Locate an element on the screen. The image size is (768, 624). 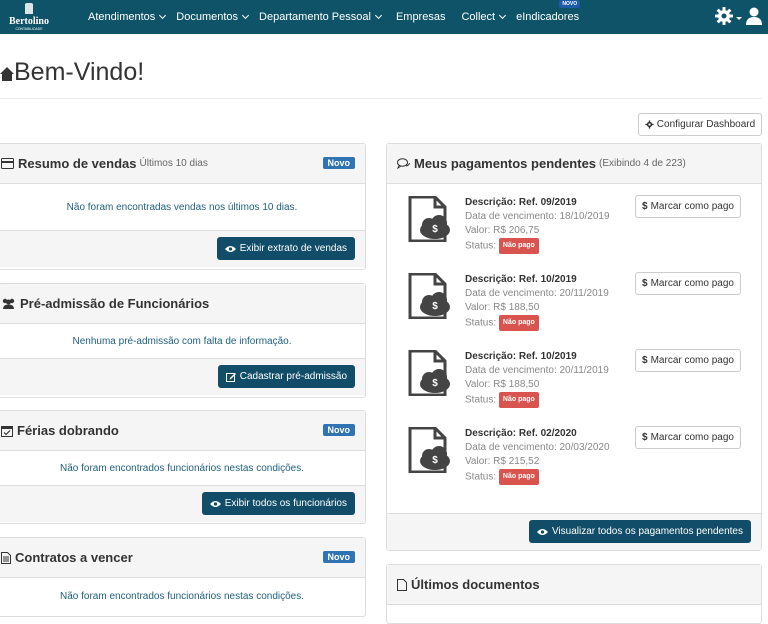
credit-card-icon is located at coordinates (7, 163).